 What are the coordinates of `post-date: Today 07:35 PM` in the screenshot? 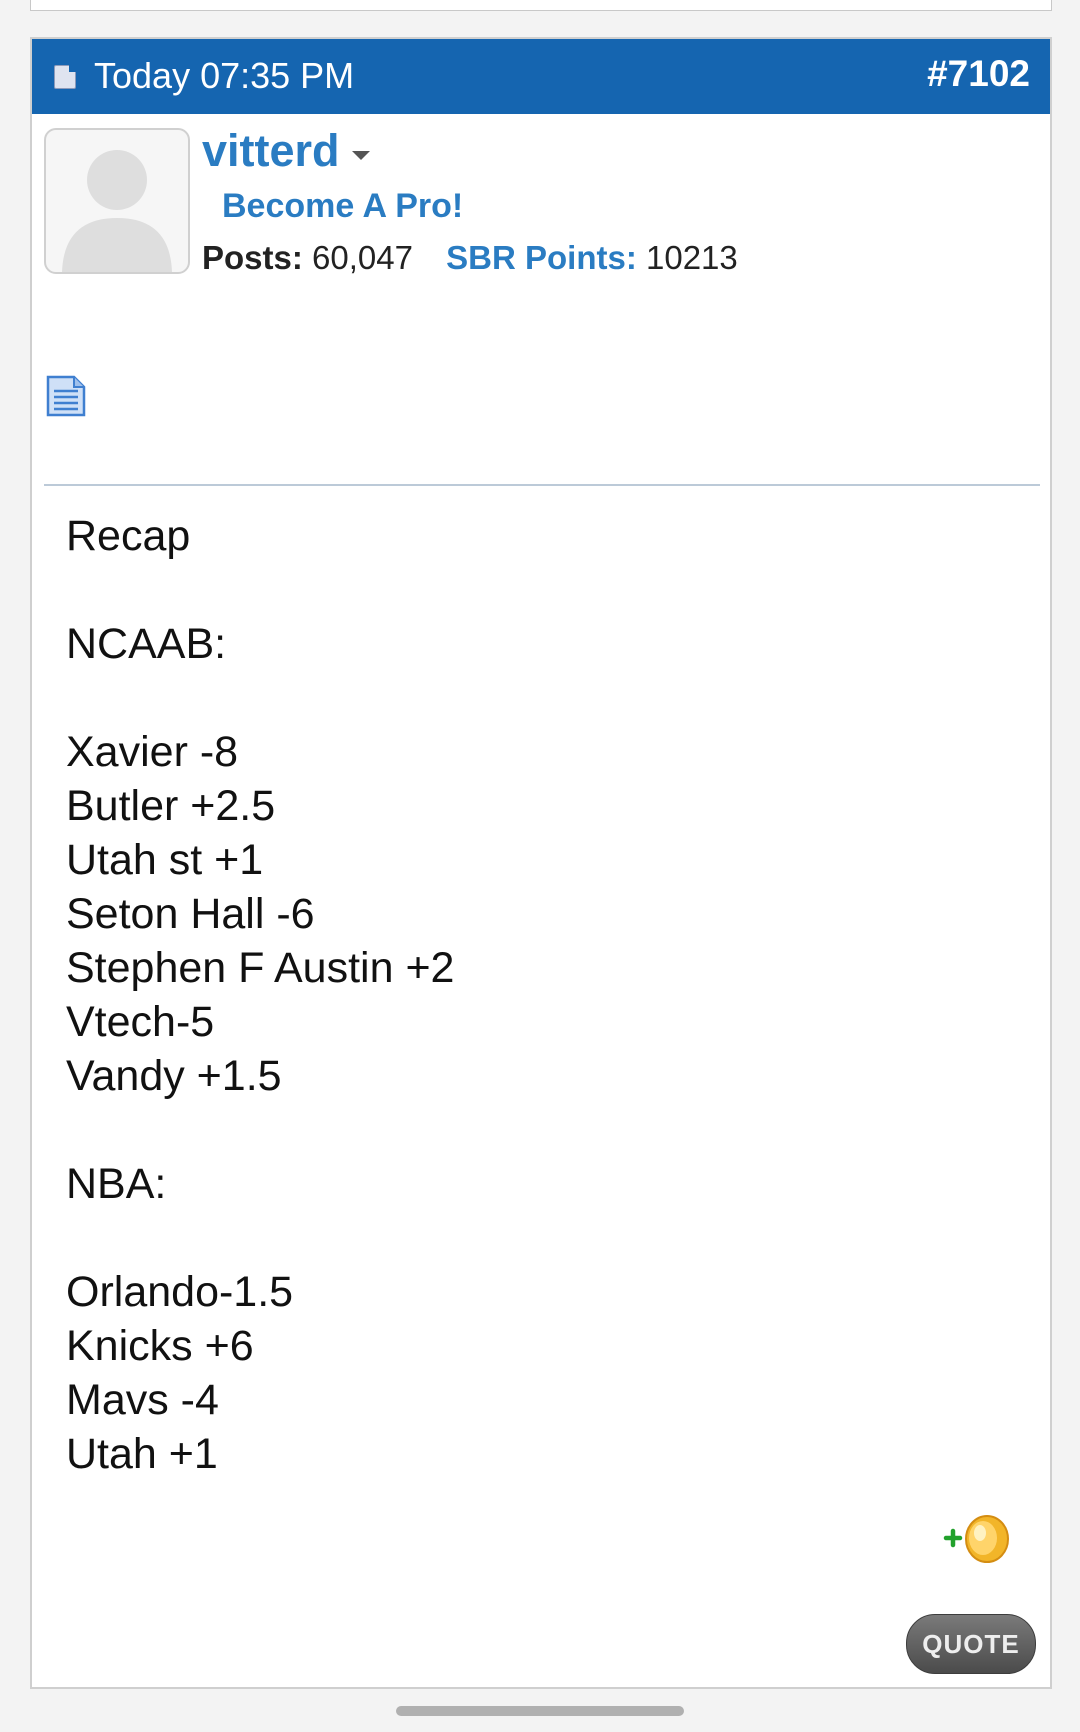 It's located at (224, 75).